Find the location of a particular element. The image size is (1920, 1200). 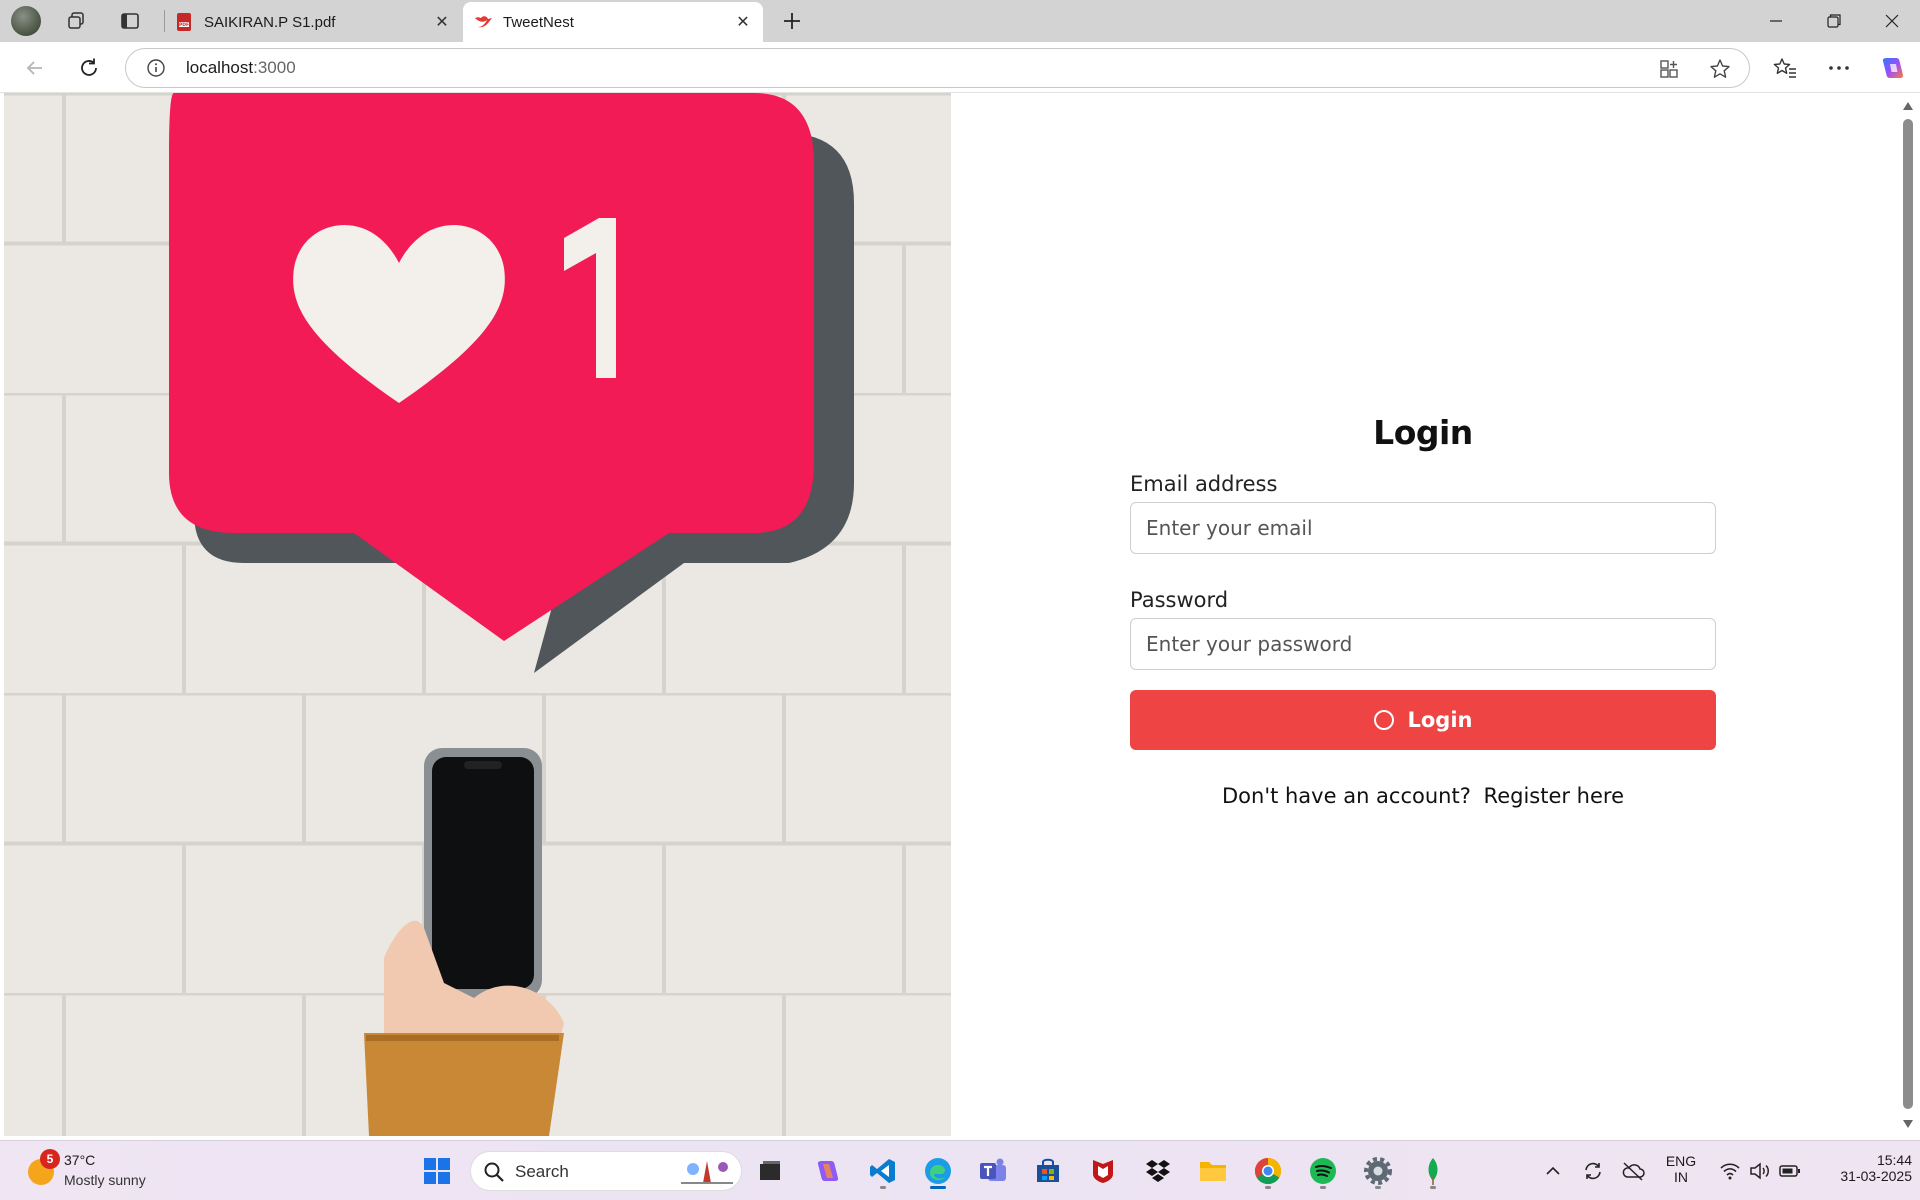

weather-widget: 5 37°C Mostly sunny is located at coordinates (102, 1171).